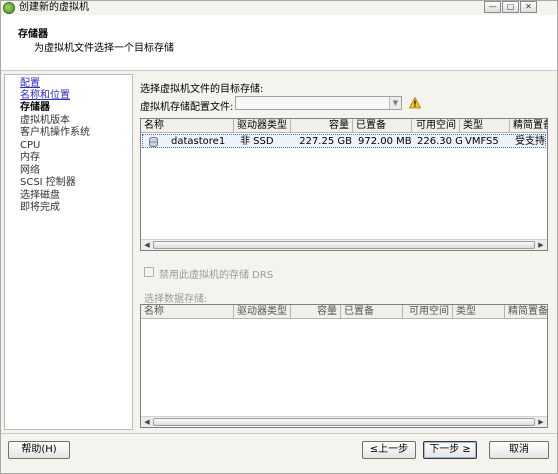 The image size is (558, 474). I want to click on target-storage-label: 选择虚拟机文件的目标存储:, so click(202, 89).